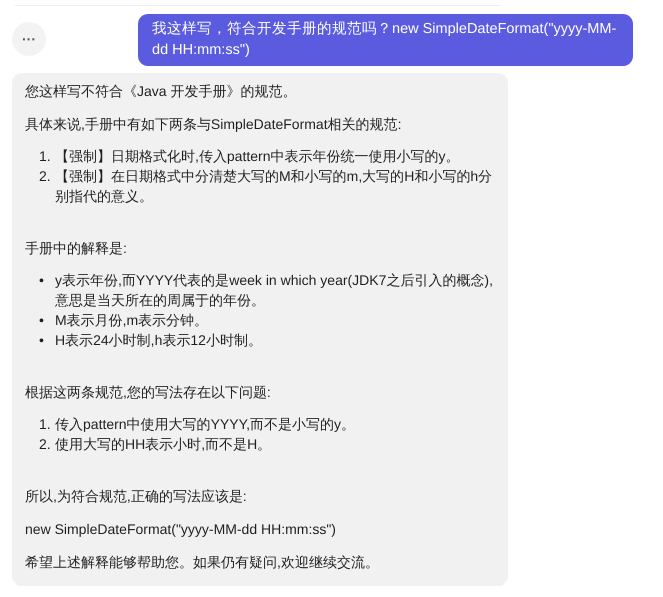  What do you see at coordinates (205, 424) in the screenshot?
I see `list-item-text: 传入pattern中使用大写的YYYY,而不是小写的y。` at bounding box center [205, 424].